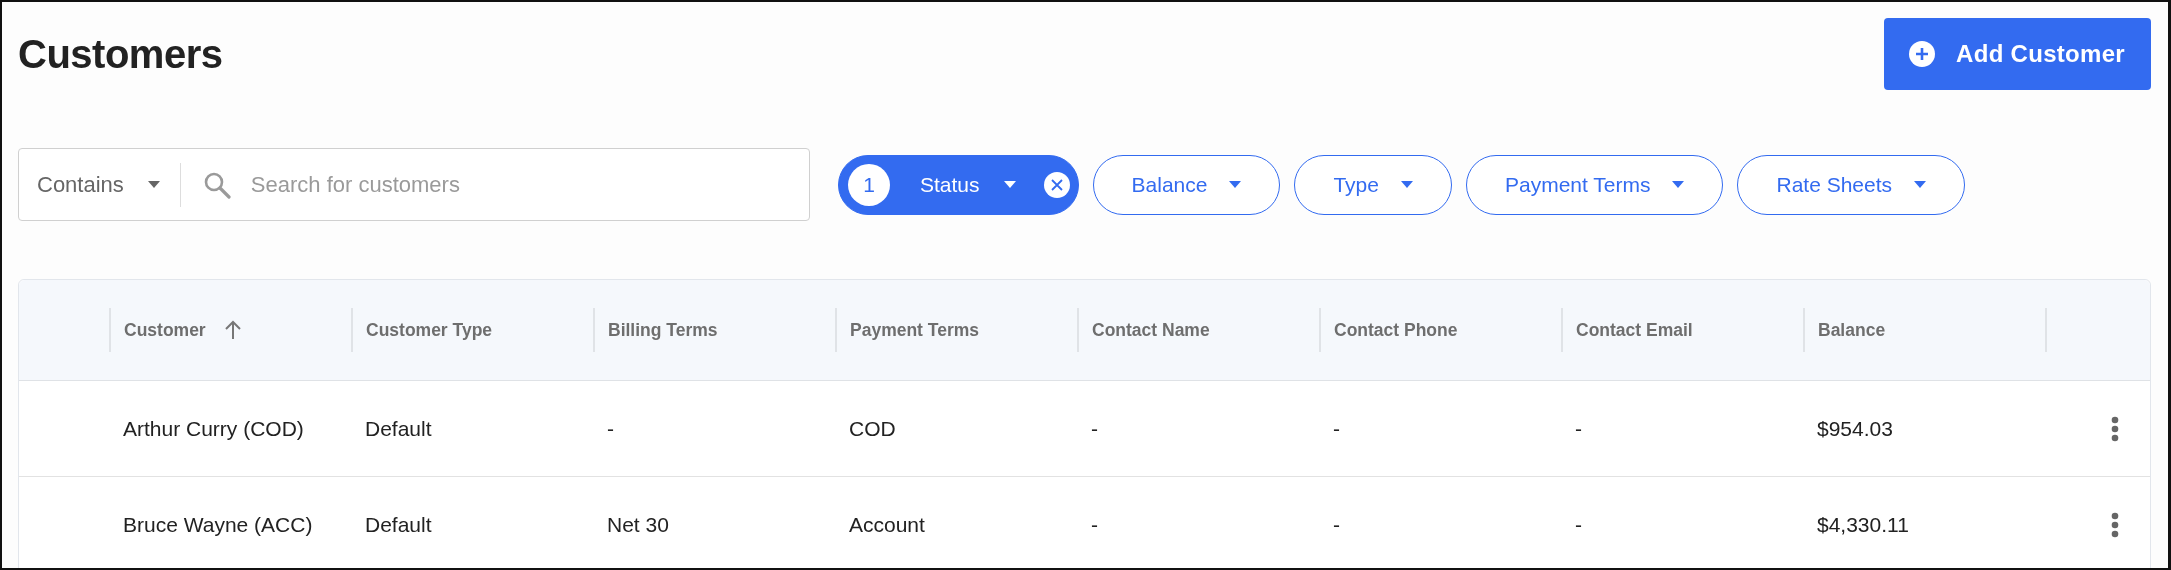 Image resolution: width=2171 pixels, height=570 pixels. Describe the element at coordinates (1186, 184) in the screenshot. I see `filter-chip: Balance` at that location.